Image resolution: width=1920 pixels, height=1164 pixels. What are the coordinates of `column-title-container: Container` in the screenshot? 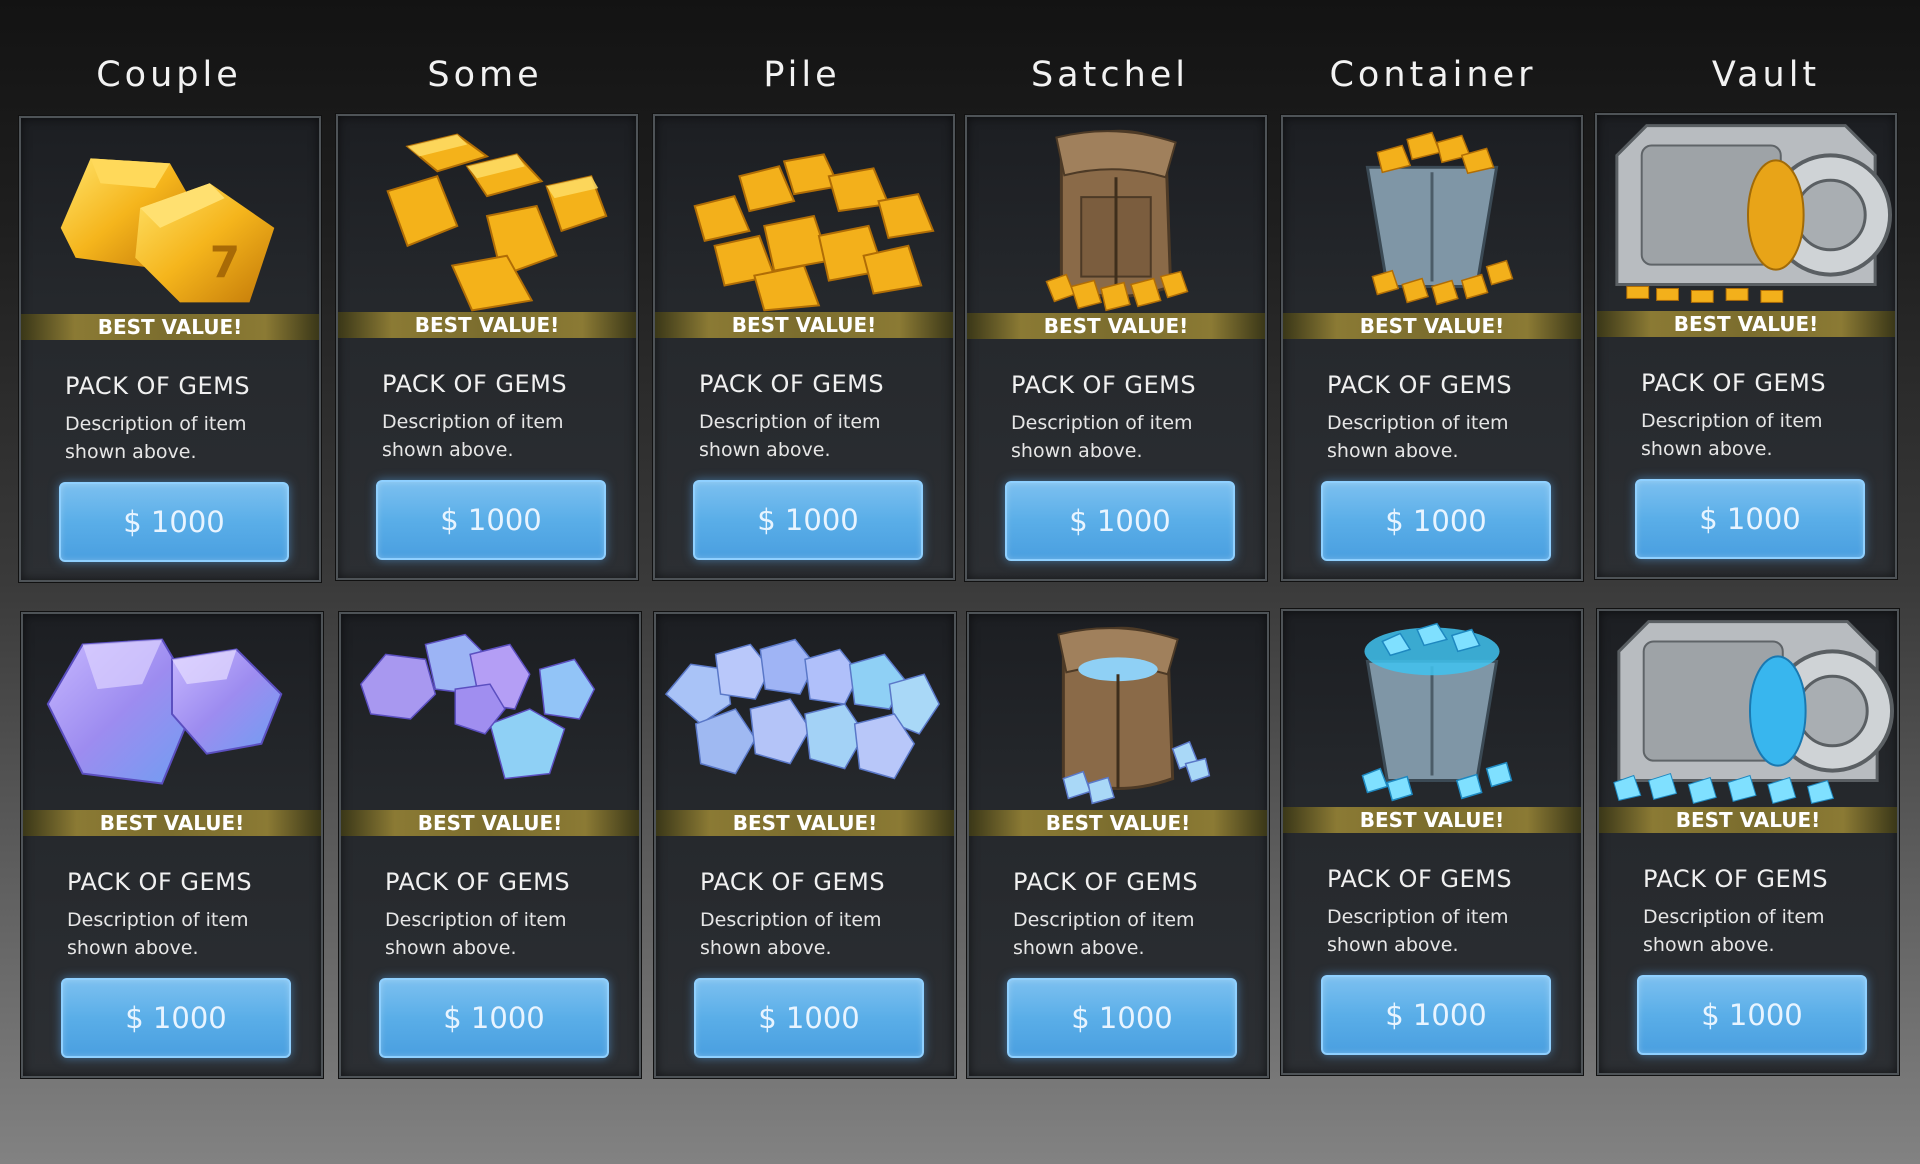 It's located at (1433, 75).